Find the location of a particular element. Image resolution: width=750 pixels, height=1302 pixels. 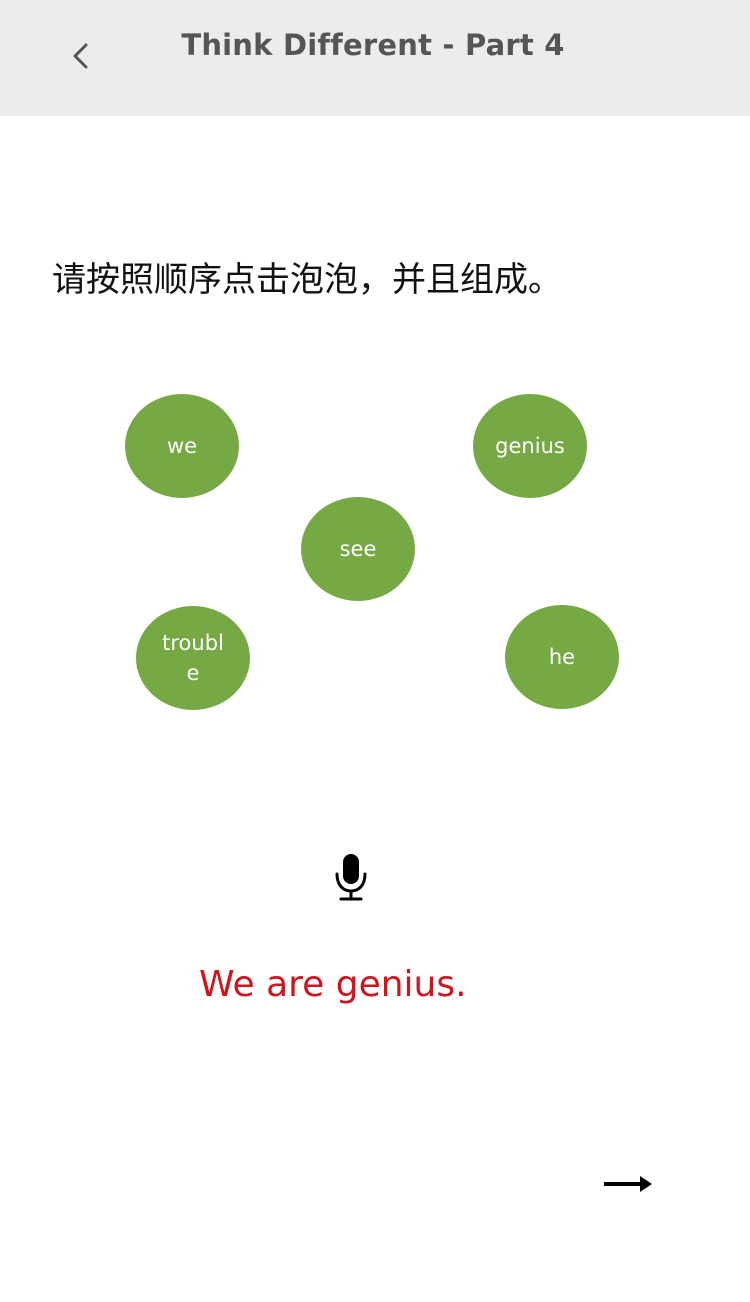

word-bubble-genius: genius is located at coordinates (530, 446).